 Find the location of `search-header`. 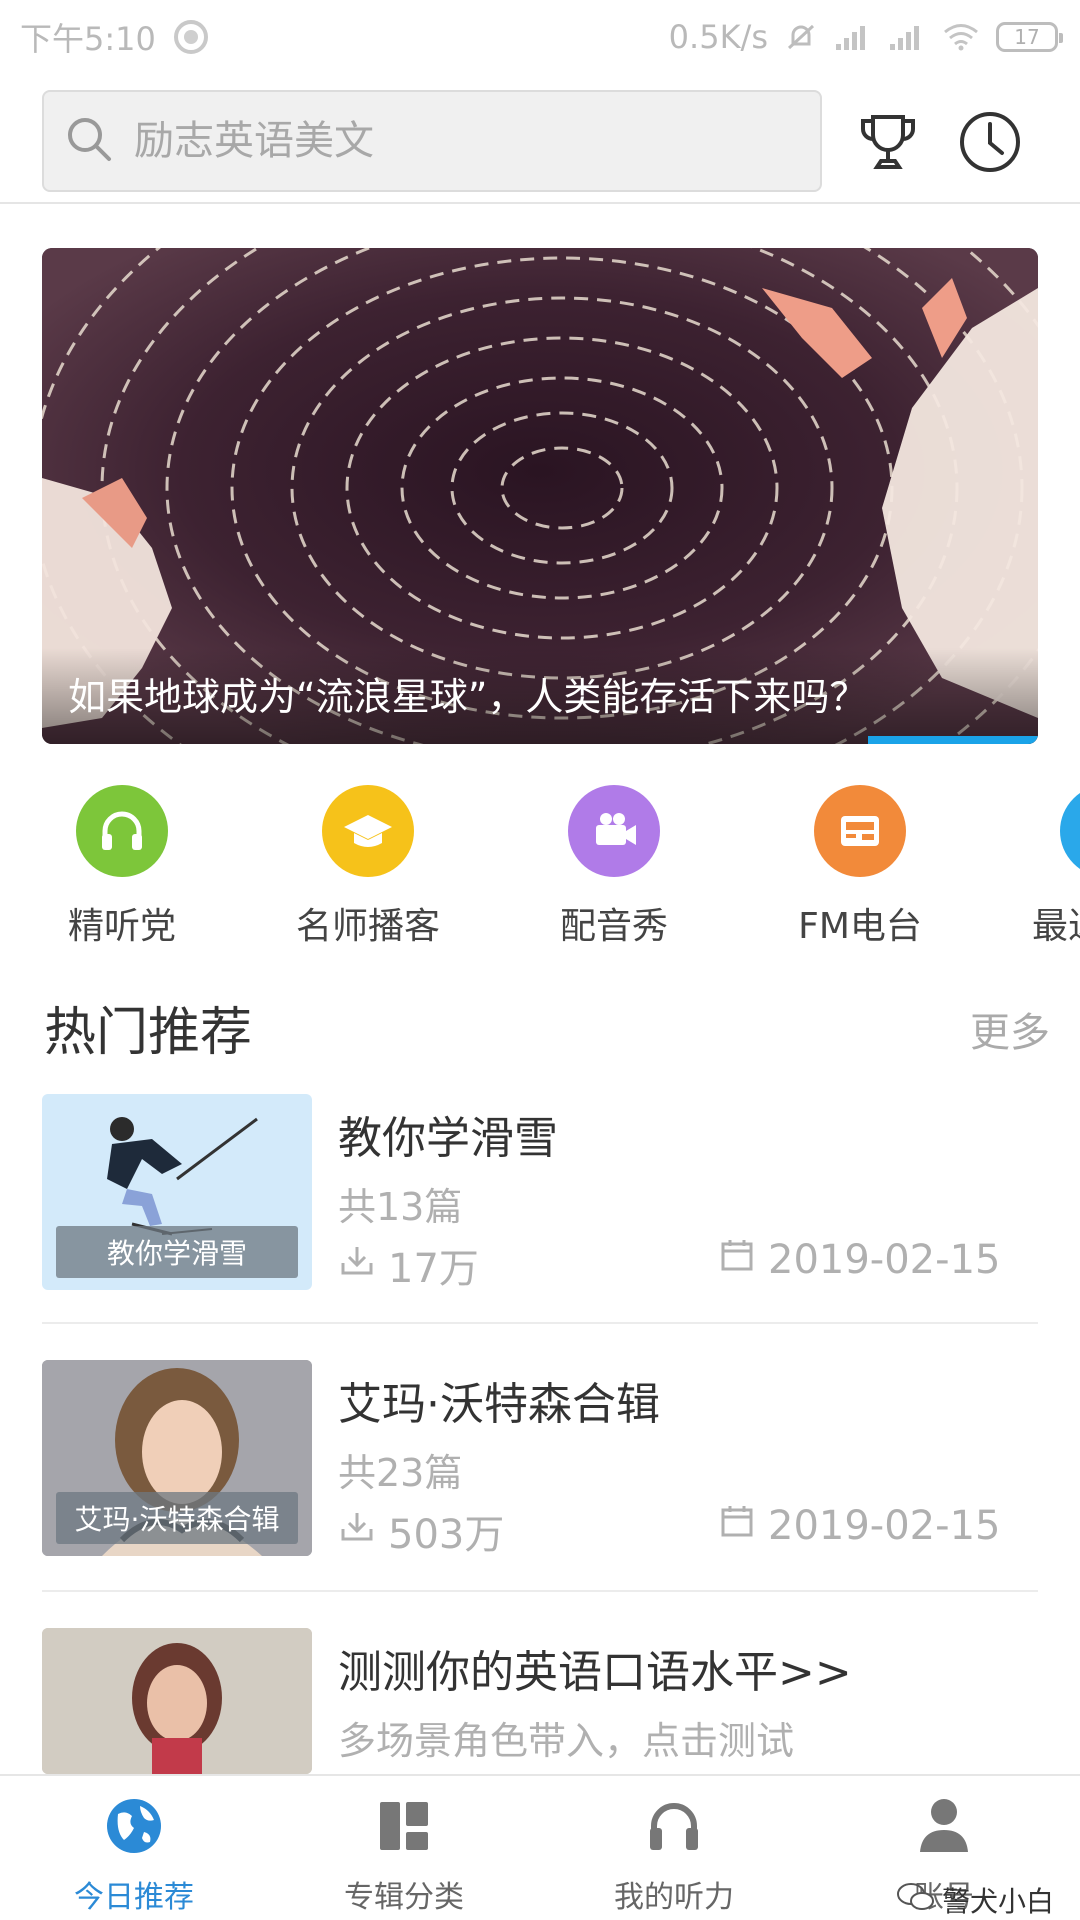

search-header is located at coordinates (540, 139).